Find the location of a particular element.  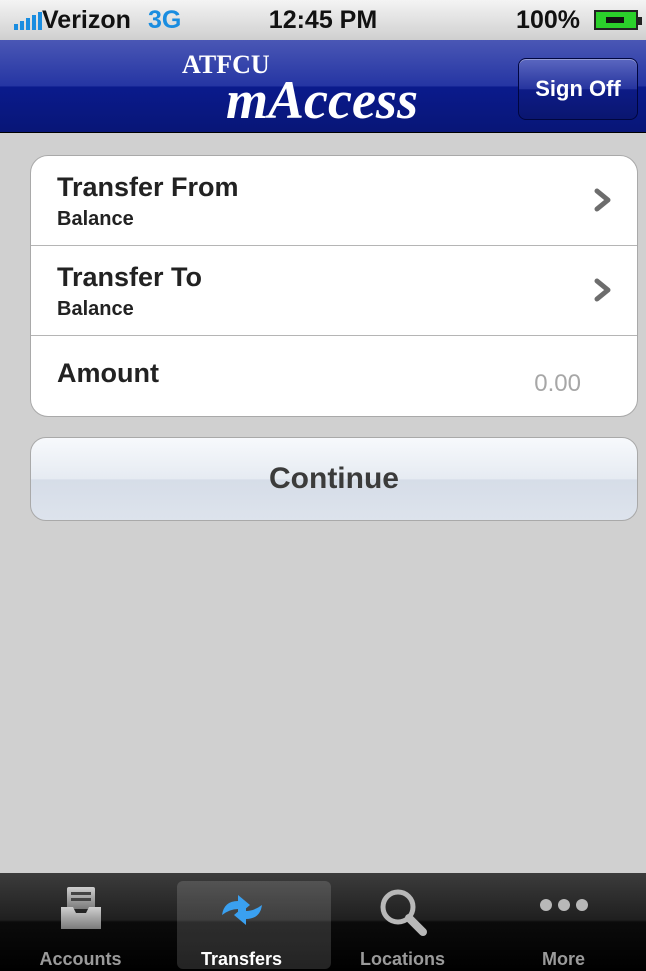

tab-more: More is located at coordinates (563, 922).